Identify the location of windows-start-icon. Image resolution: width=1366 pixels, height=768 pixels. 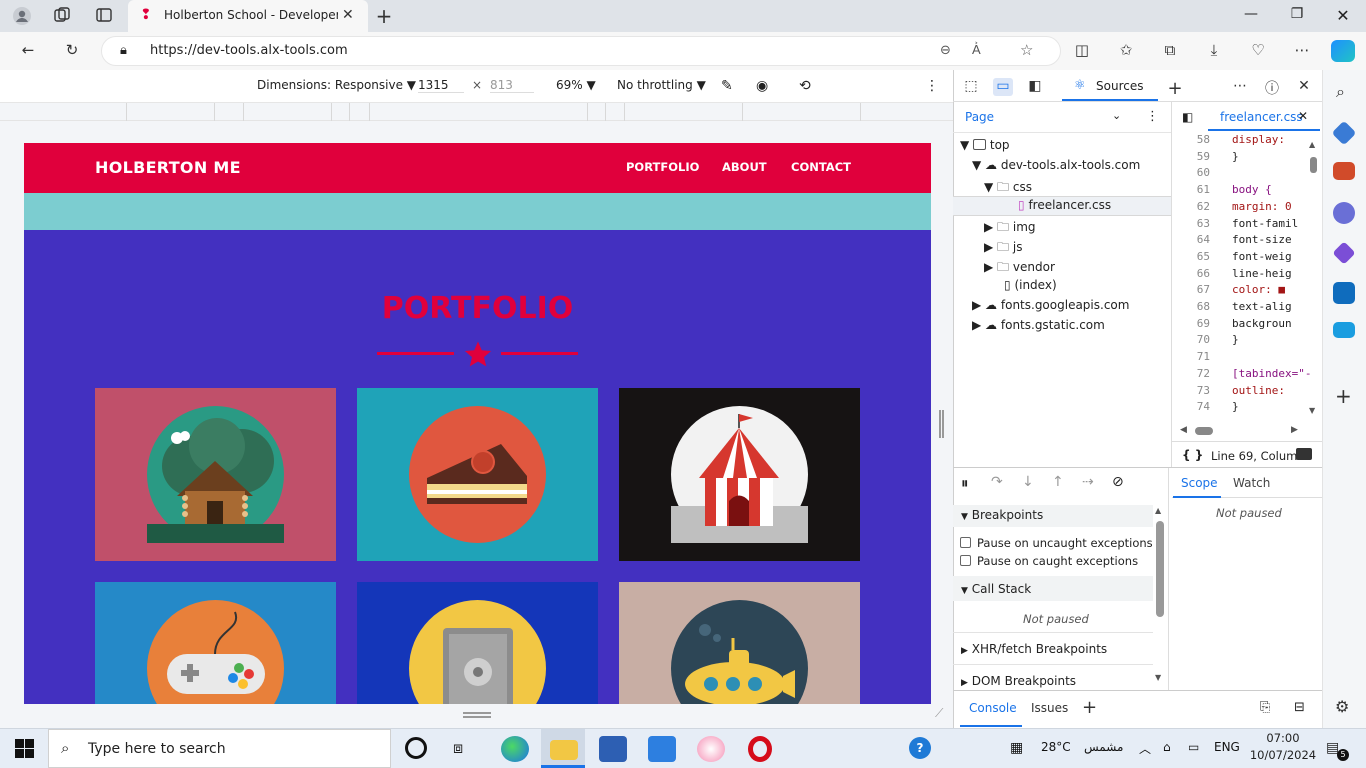
(24, 748).